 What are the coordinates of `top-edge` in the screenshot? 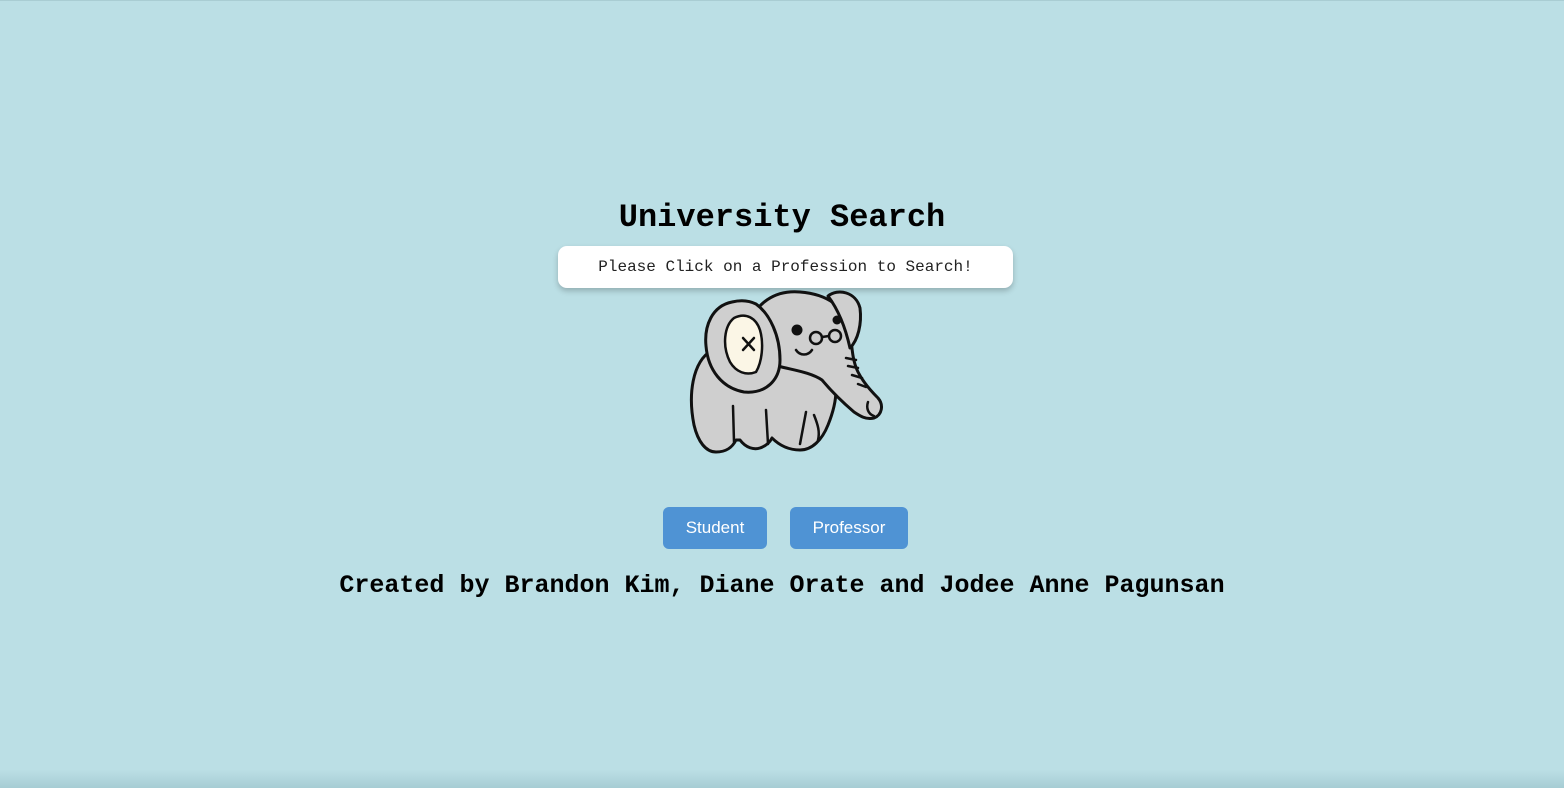 It's located at (782, 0).